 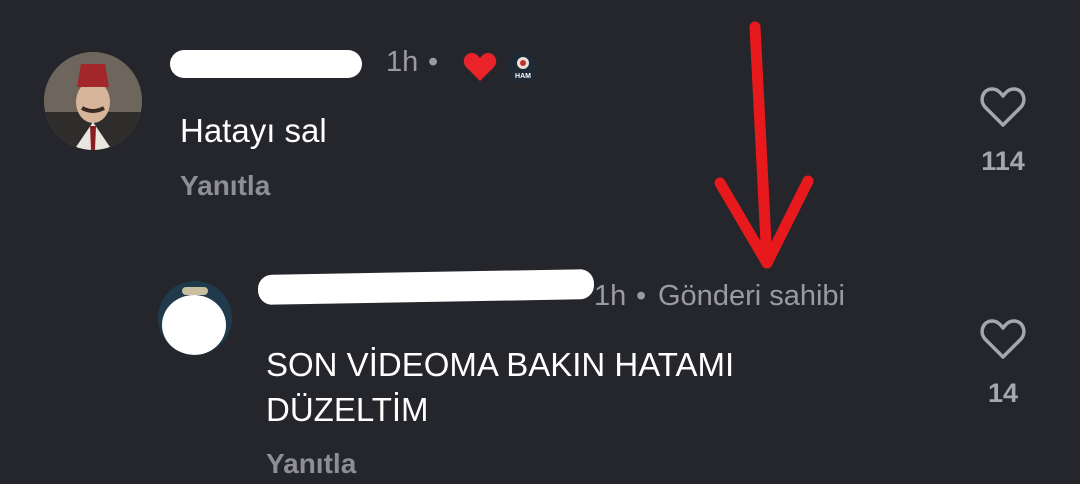 What do you see at coordinates (523, 76) in the screenshot?
I see `svg-text: HAM` at bounding box center [523, 76].